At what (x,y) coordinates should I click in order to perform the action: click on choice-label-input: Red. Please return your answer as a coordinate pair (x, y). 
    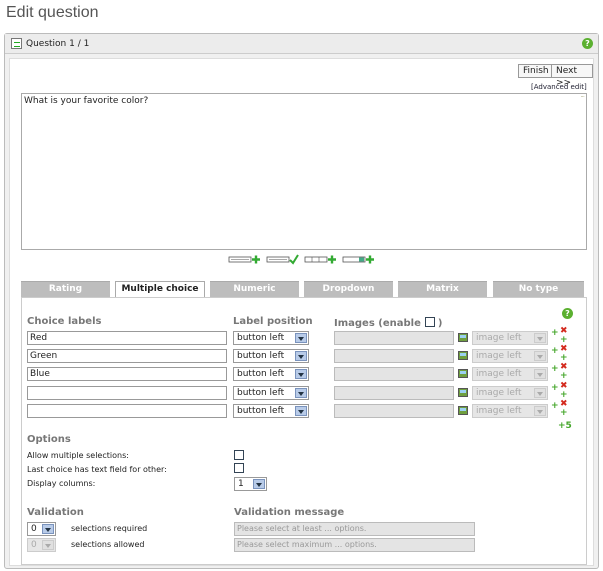
    Looking at the image, I should click on (127, 338).